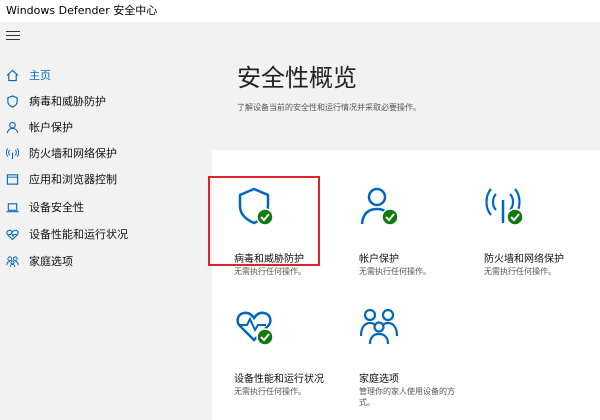  I want to click on sidebar-item-label: 主页, so click(40, 75).